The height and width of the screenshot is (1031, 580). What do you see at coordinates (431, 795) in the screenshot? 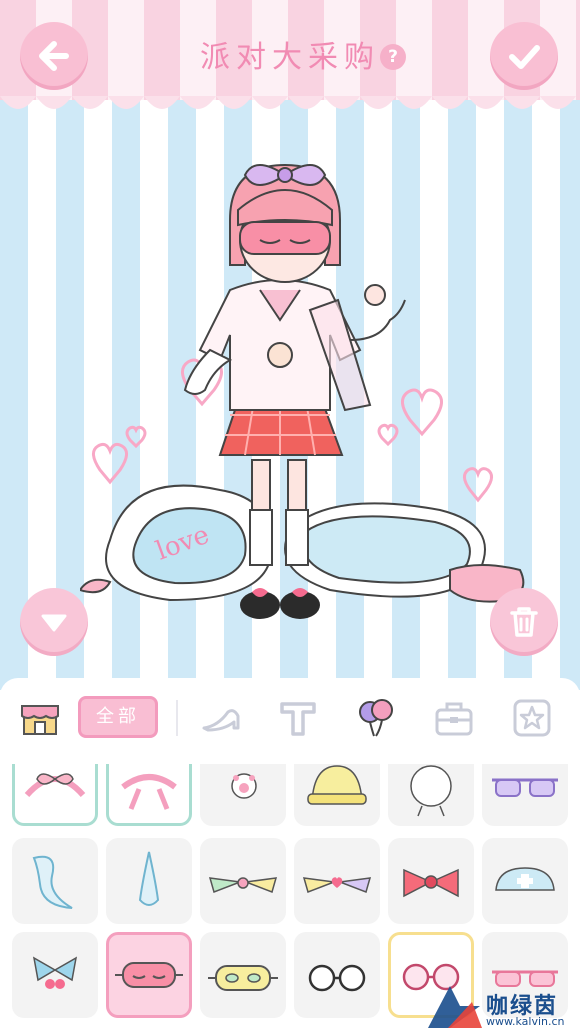
I see `item-lace-bonnet` at bounding box center [431, 795].